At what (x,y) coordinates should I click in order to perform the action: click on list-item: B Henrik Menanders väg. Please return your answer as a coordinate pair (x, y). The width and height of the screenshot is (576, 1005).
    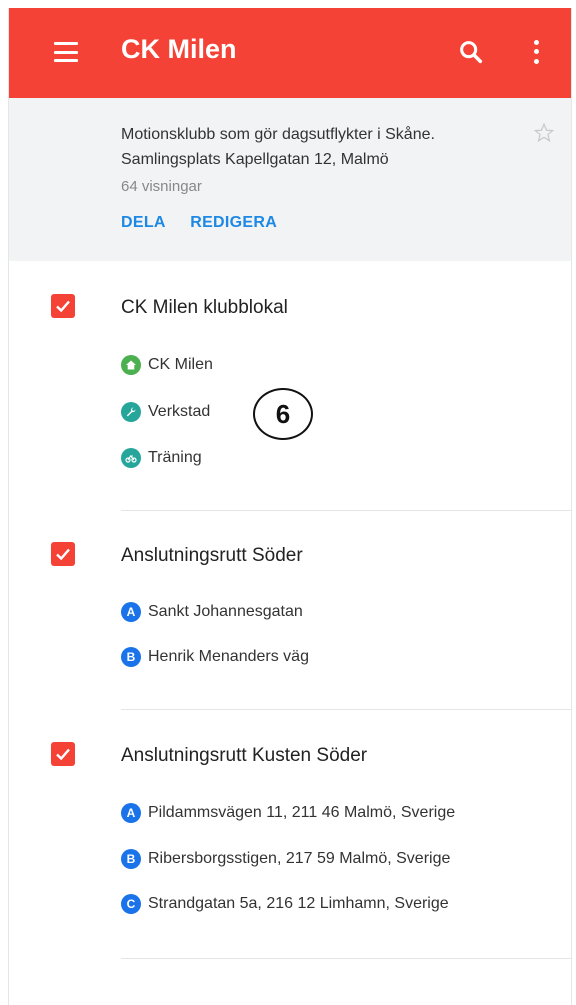
    Looking at the image, I should click on (215, 657).